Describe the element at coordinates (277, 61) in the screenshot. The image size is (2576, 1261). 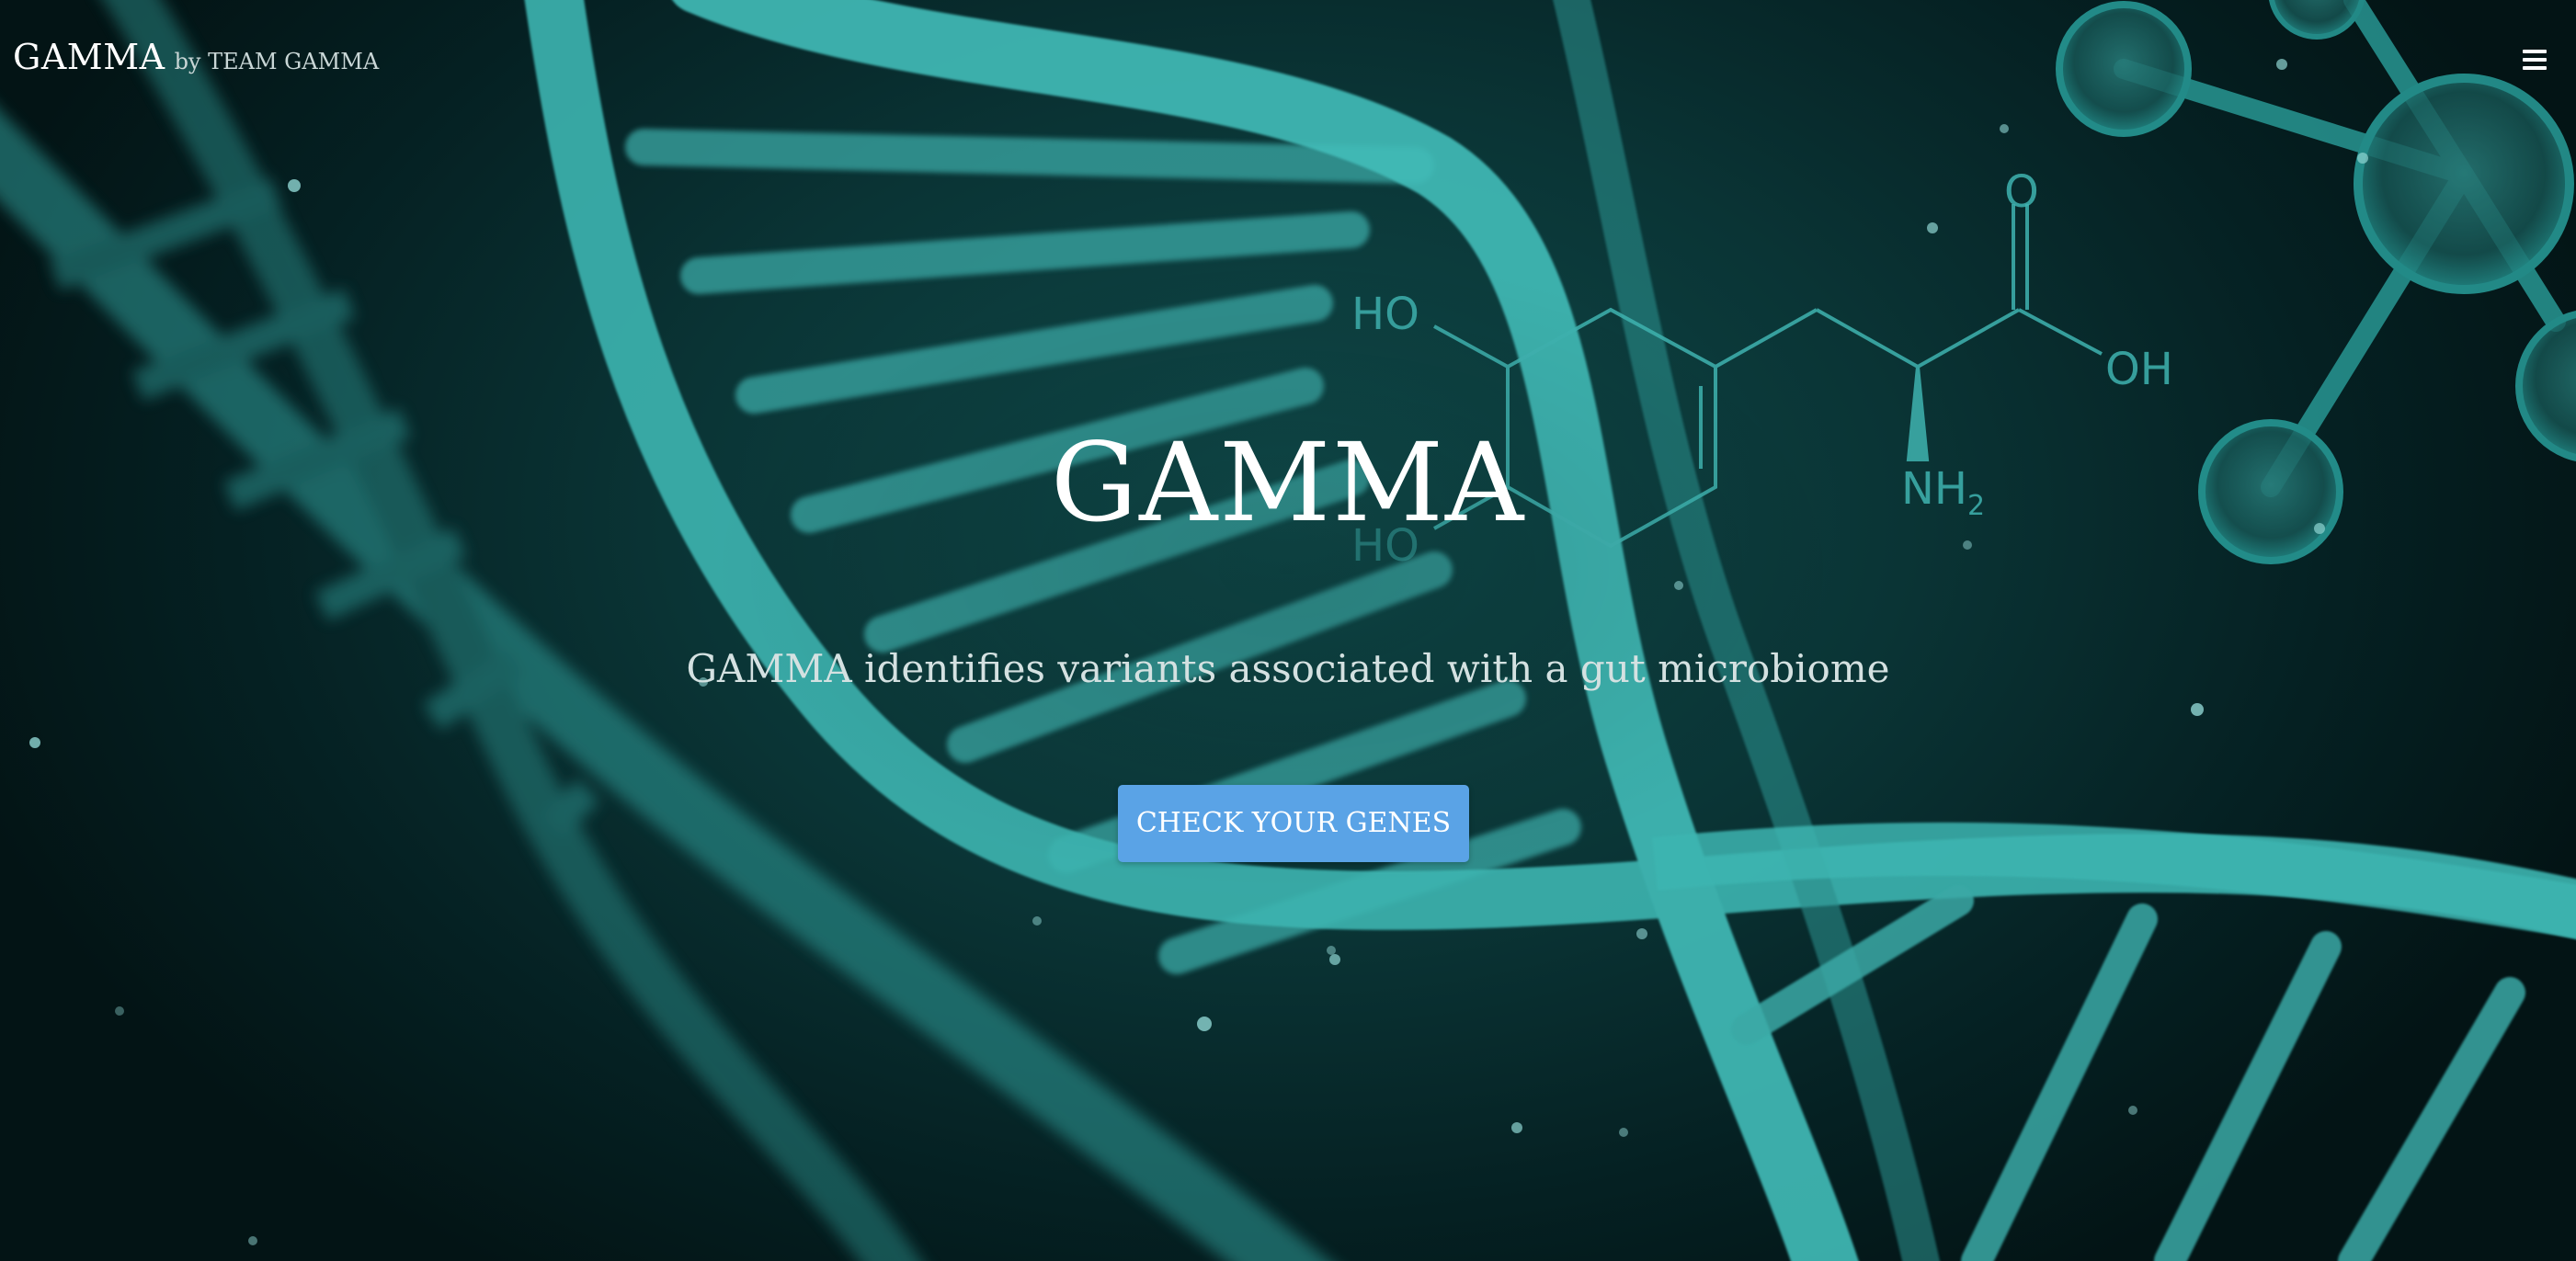
I see `brand-subtitle: by TEAM GAMMA` at that location.